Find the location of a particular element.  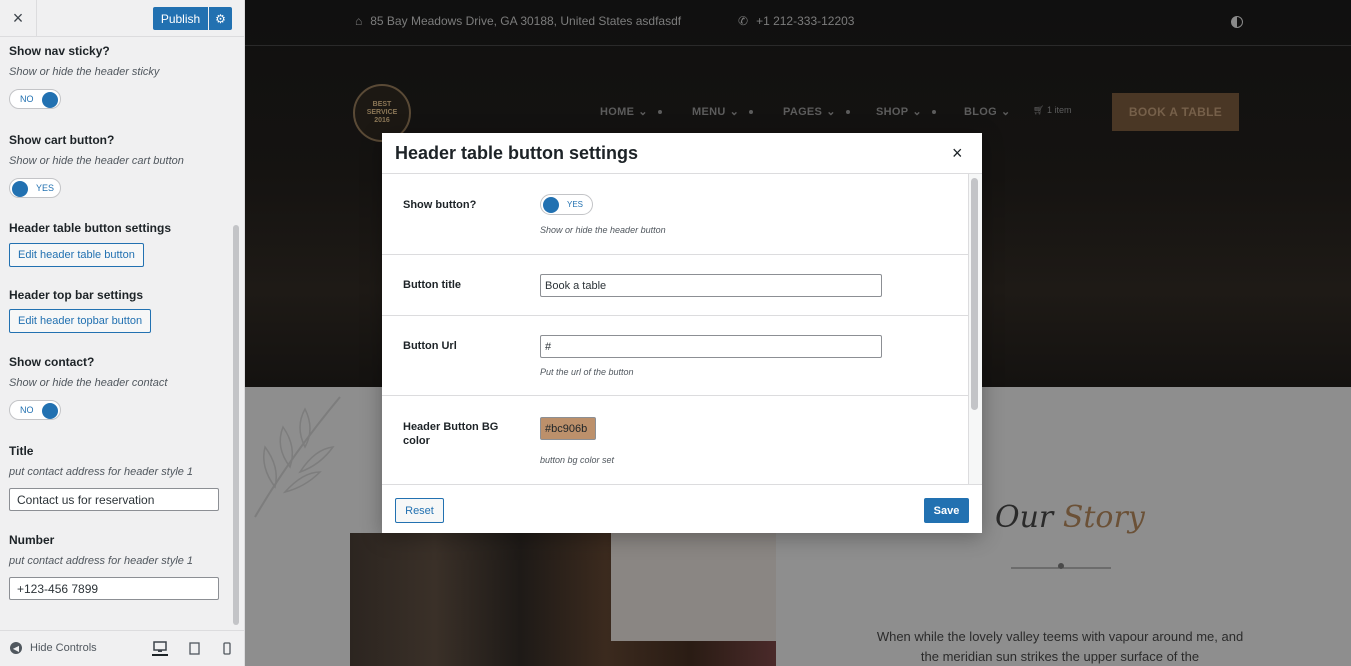

hide-controls-label: Hide Controls is located at coordinates (63, 648).